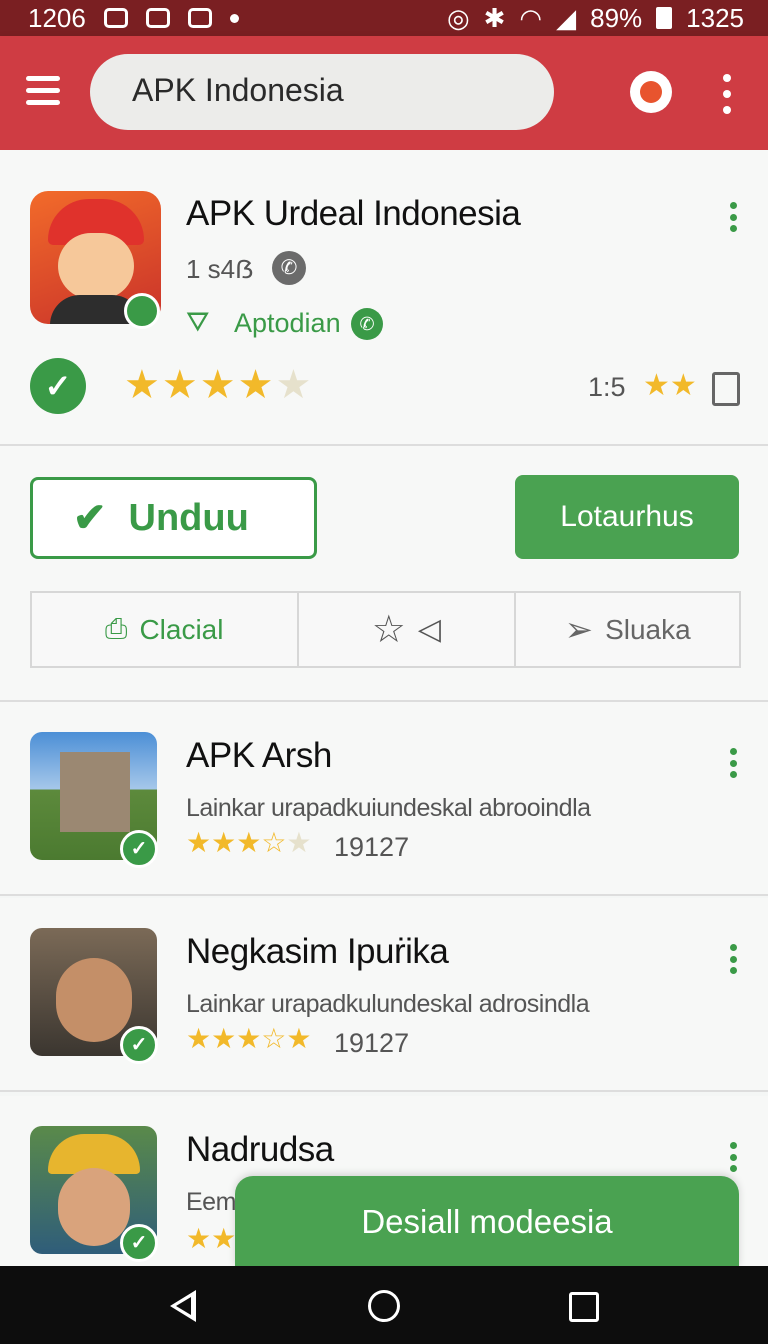 The width and height of the screenshot is (768, 1344). What do you see at coordinates (353, 213) in the screenshot?
I see `app-title: APK Urdeal Indonesia` at bounding box center [353, 213].